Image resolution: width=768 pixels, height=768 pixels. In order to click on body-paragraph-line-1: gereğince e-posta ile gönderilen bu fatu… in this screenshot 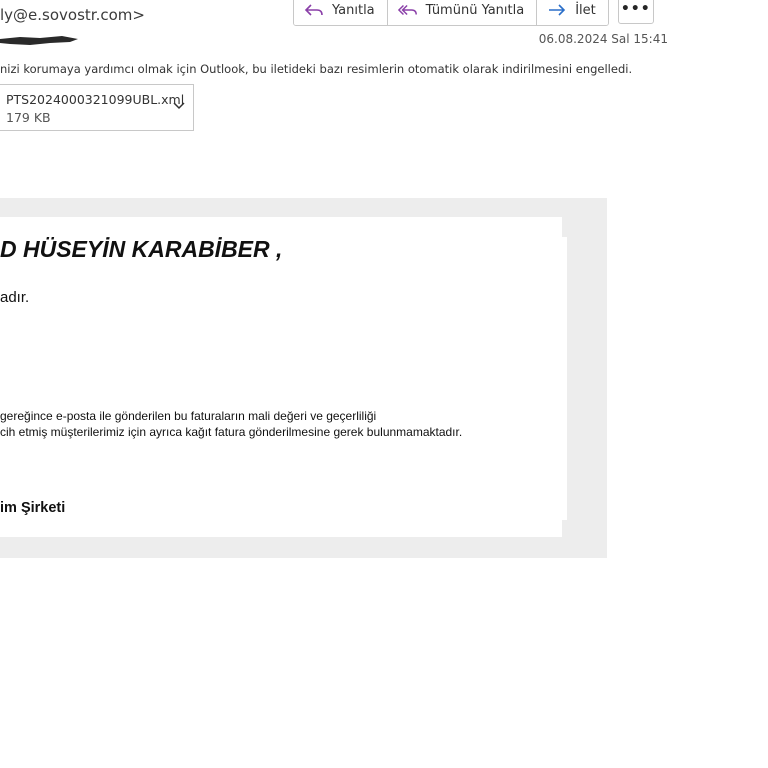, I will do `click(188, 416)`.